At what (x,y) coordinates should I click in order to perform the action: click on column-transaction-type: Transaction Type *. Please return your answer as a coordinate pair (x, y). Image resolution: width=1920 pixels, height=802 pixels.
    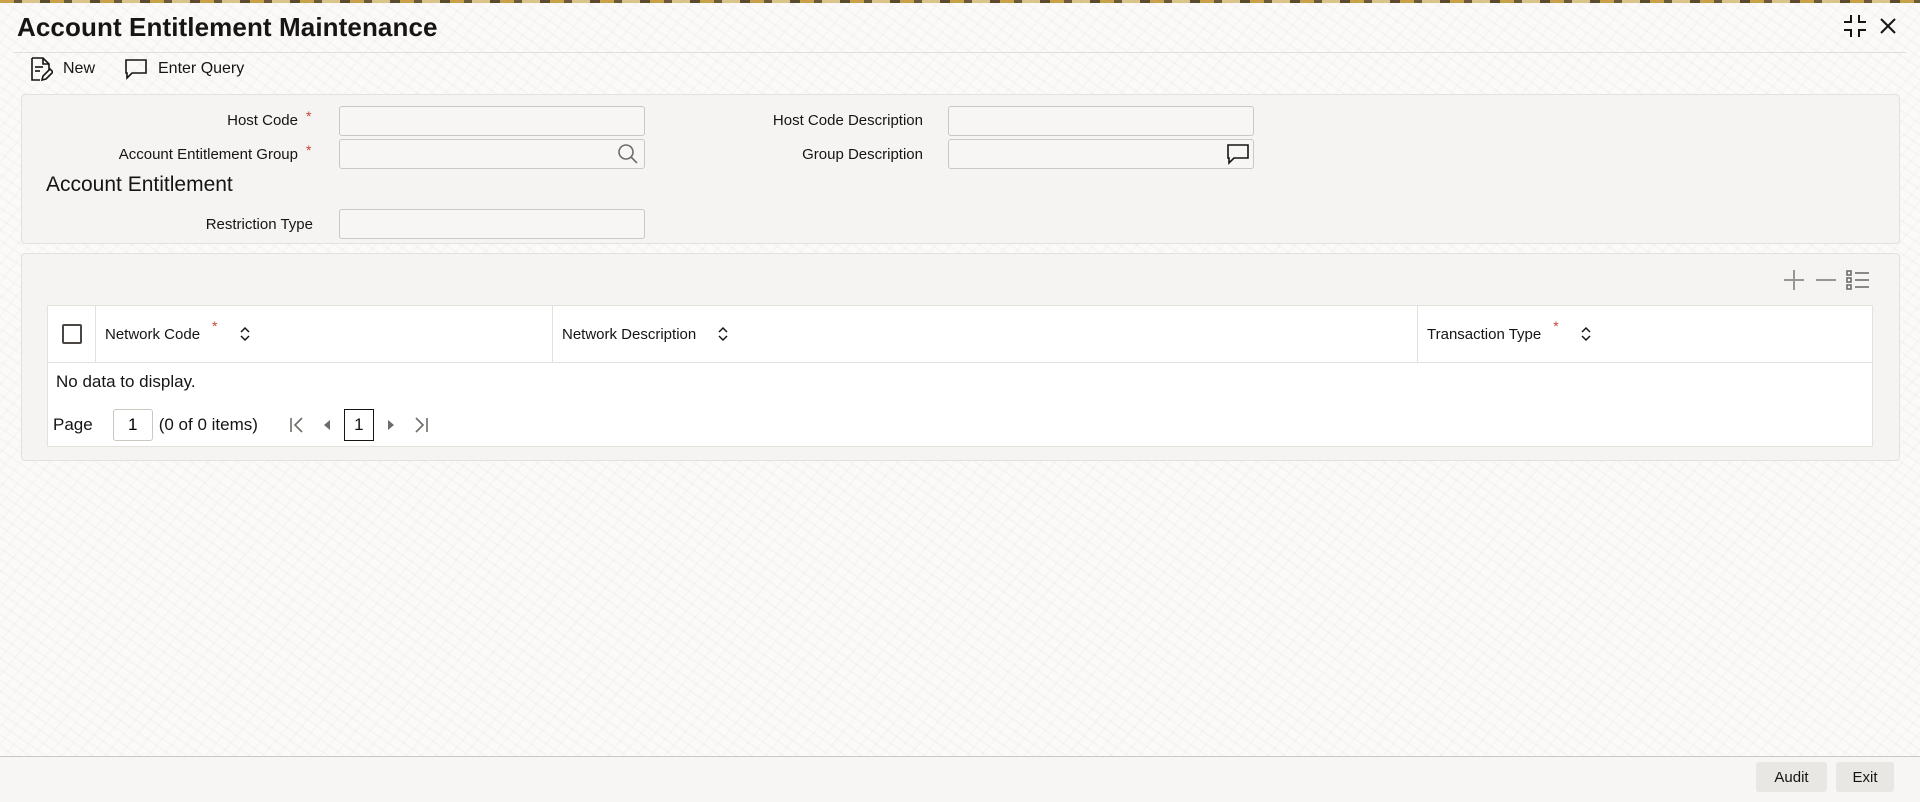
    Looking at the image, I should click on (1644, 334).